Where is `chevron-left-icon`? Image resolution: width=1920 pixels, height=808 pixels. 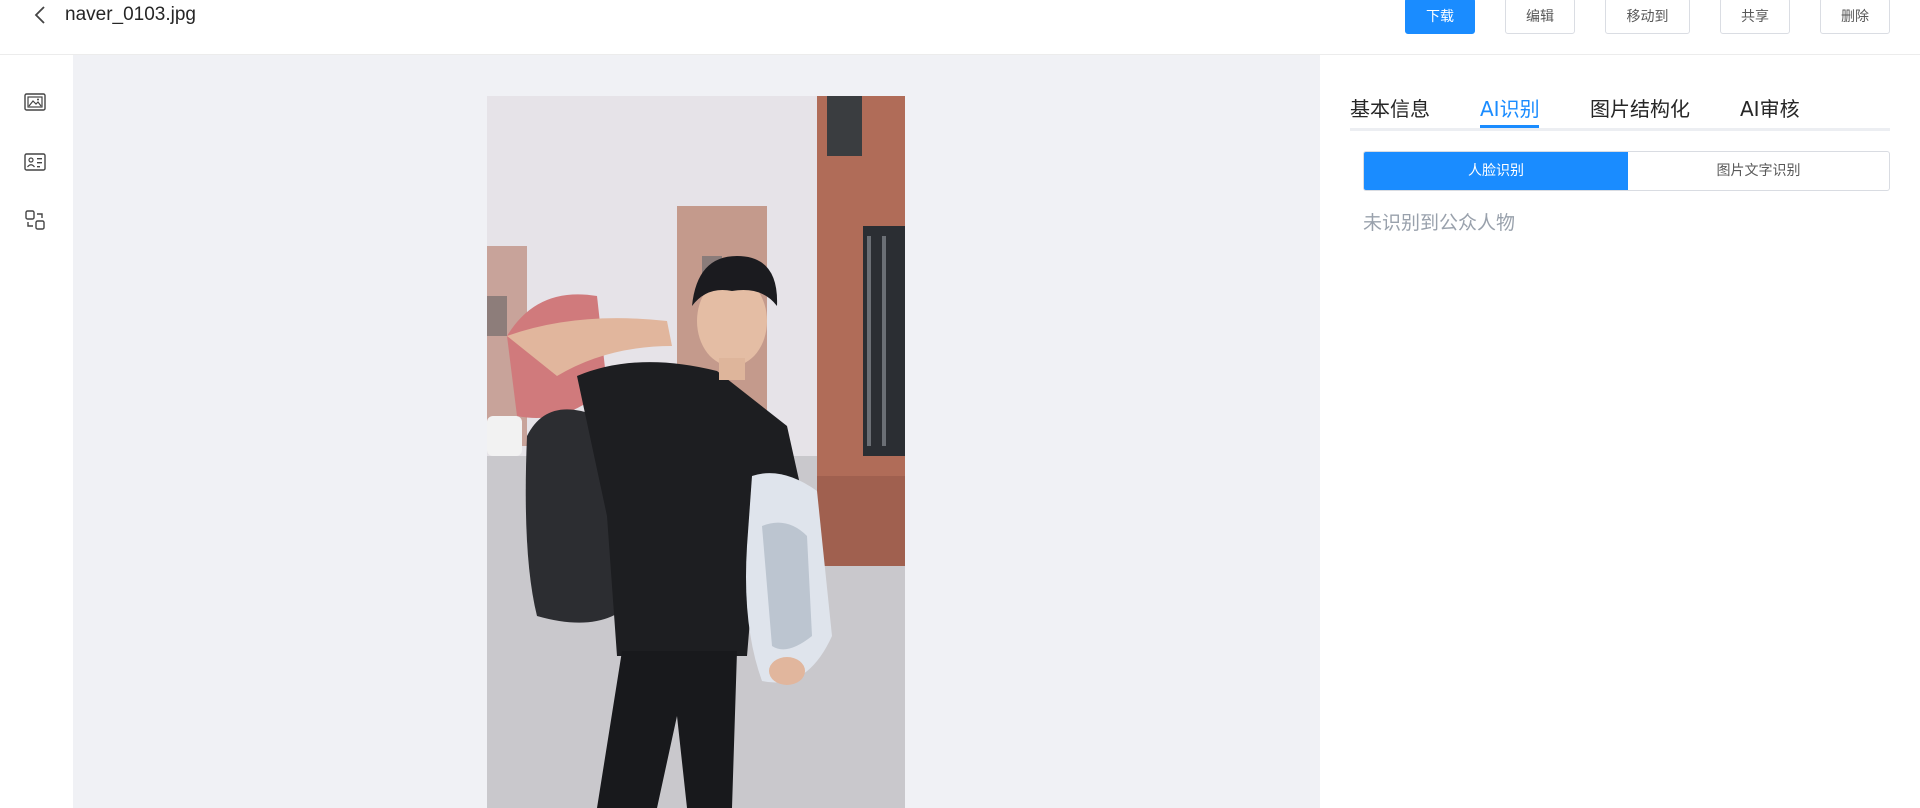
chevron-left-icon is located at coordinates (39, 15).